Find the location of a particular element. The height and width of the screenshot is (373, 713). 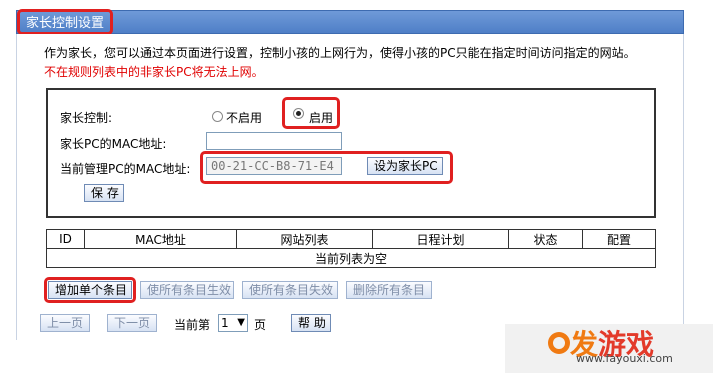

table-row: 当前列表为空 is located at coordinates (351, 258).